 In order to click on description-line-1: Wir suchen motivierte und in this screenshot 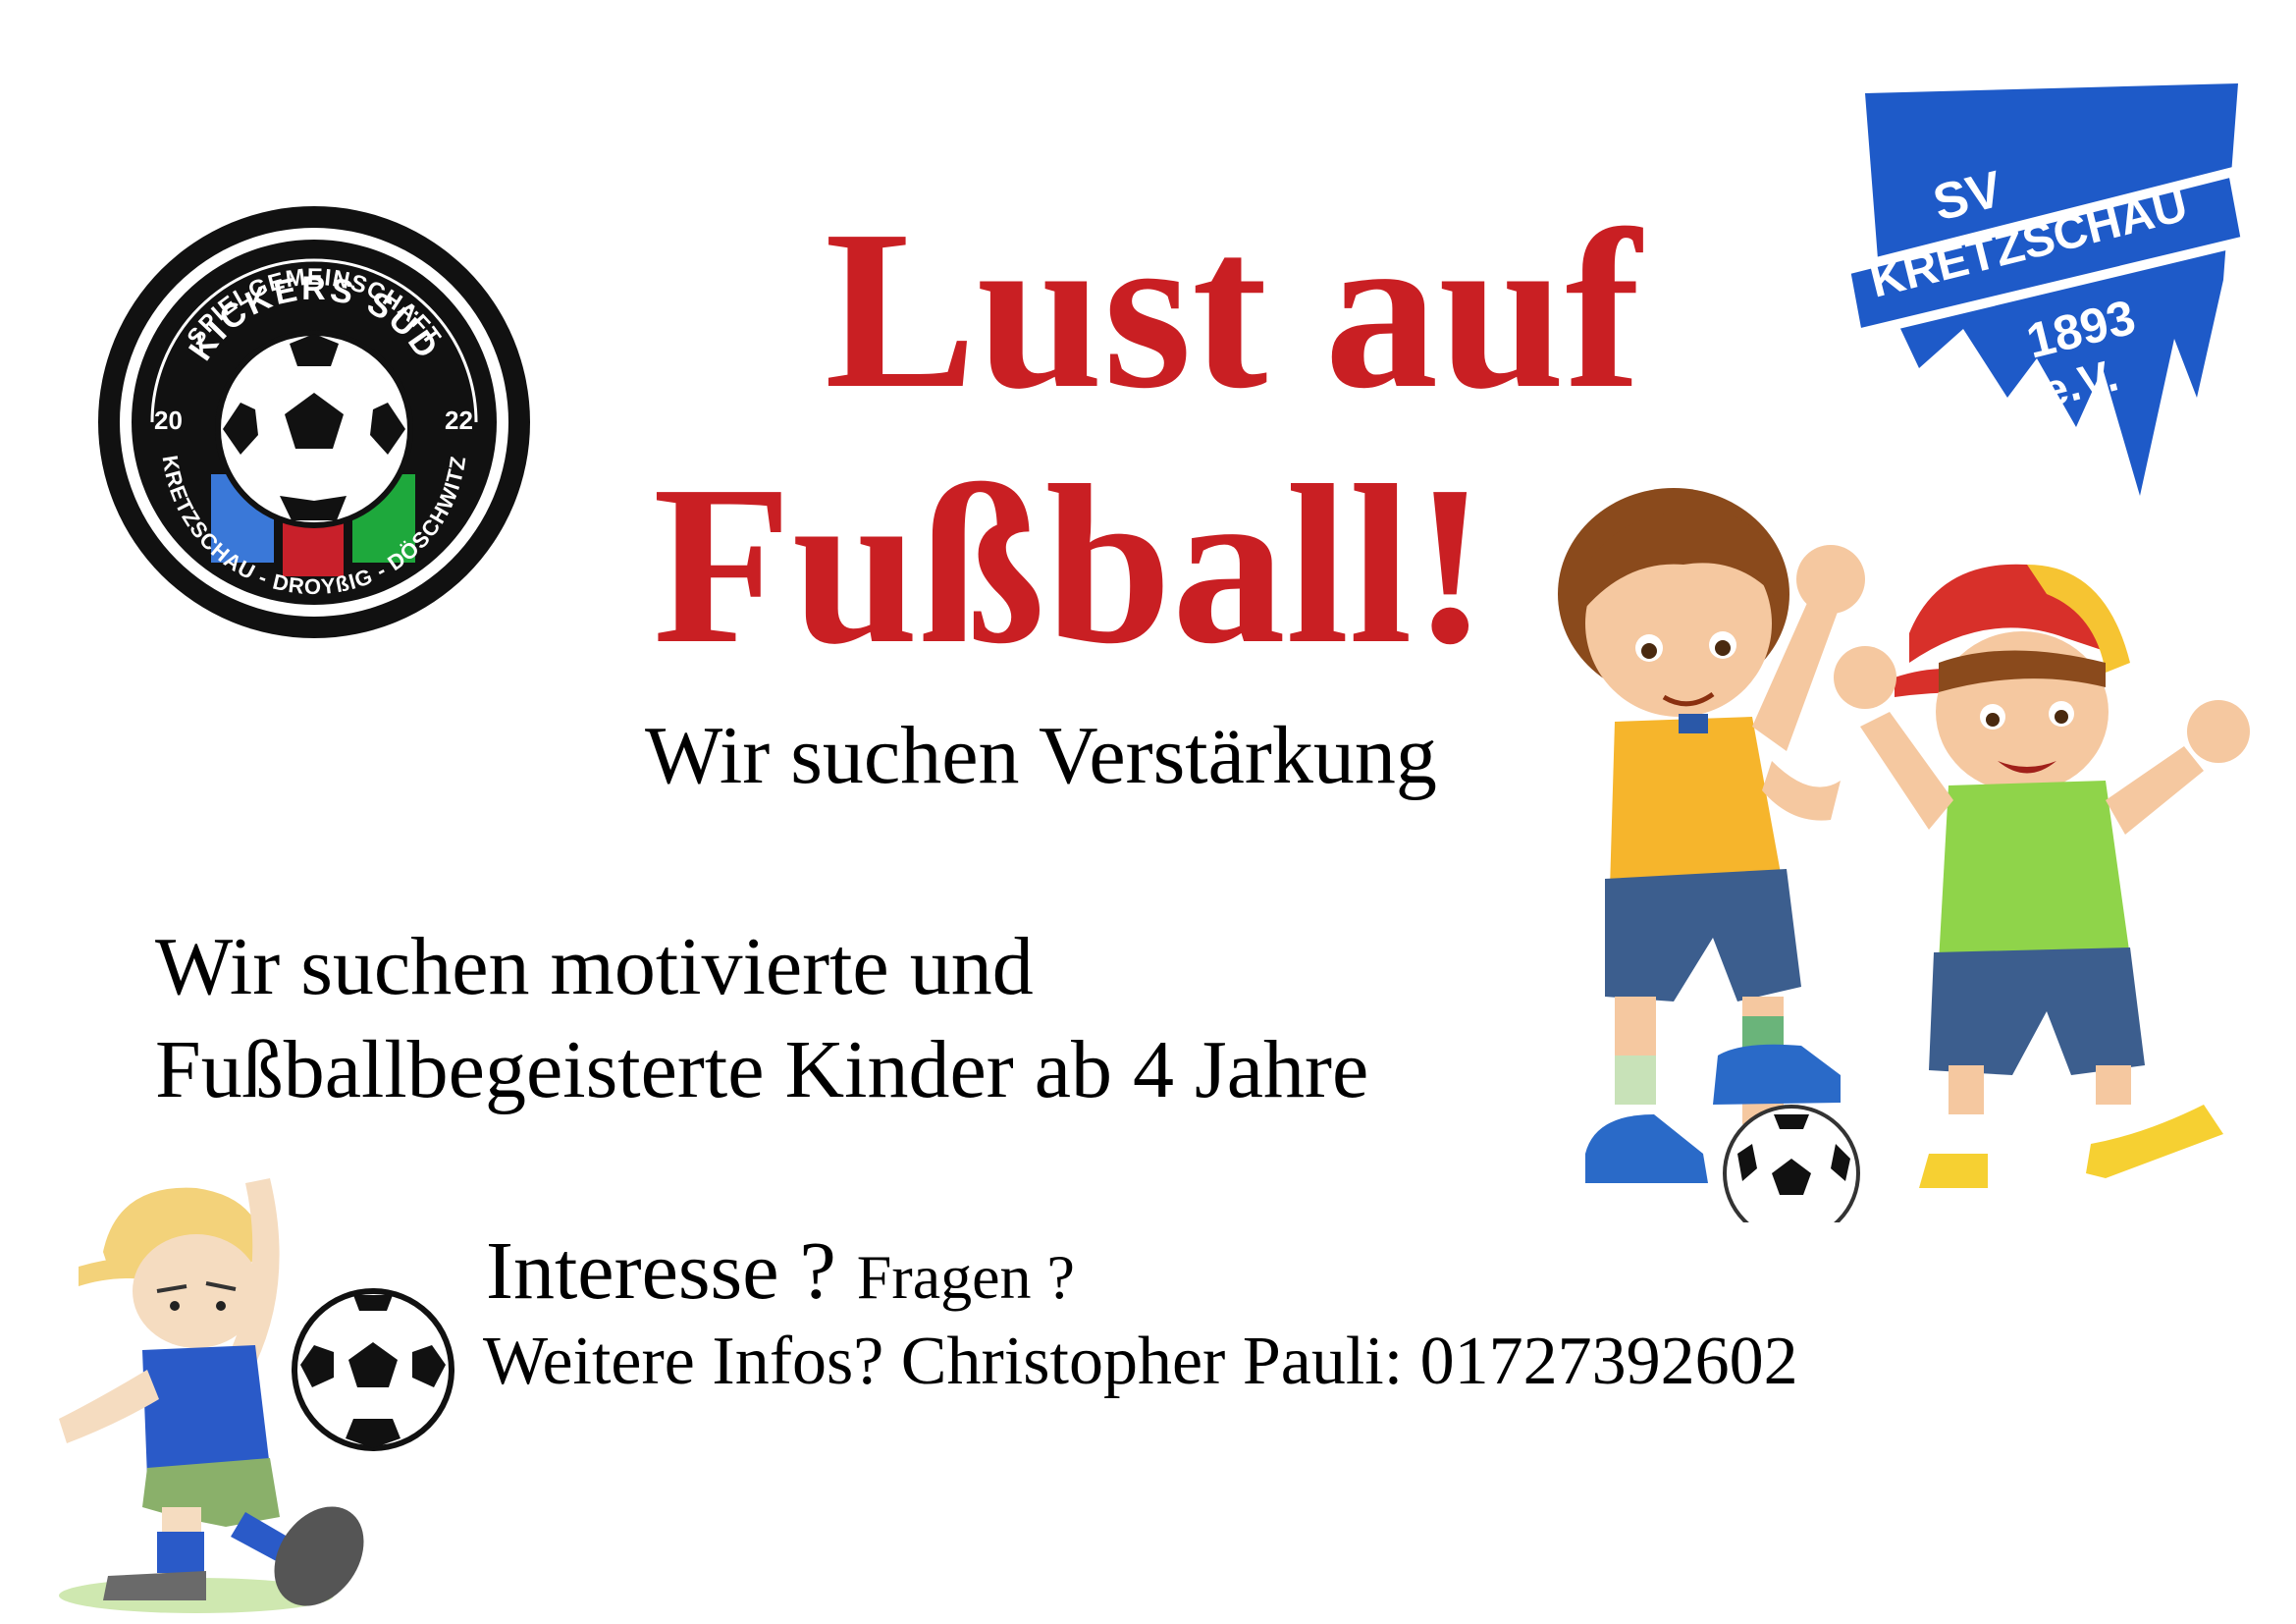, I will do `click(595, 966)`.